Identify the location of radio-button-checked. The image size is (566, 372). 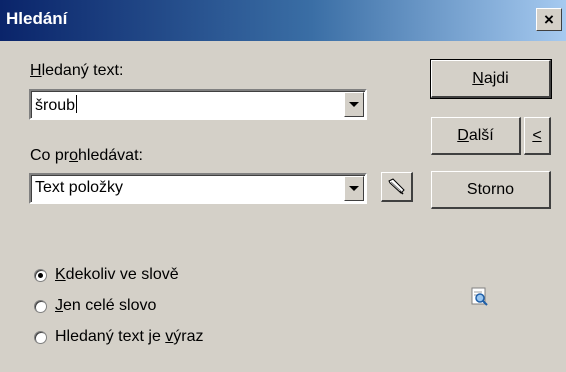
(40, 275).